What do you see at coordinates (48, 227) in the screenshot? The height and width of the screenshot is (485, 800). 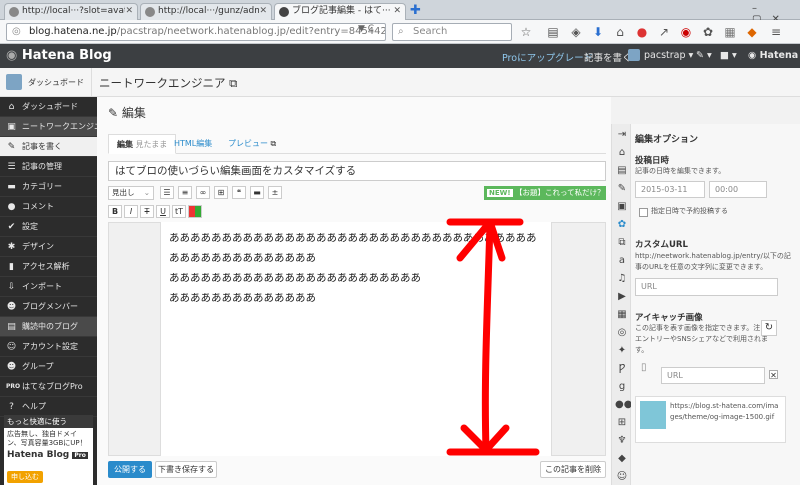 I see `sidebar-item-settings: ✔ 設定` at bounding box center [48, 227].